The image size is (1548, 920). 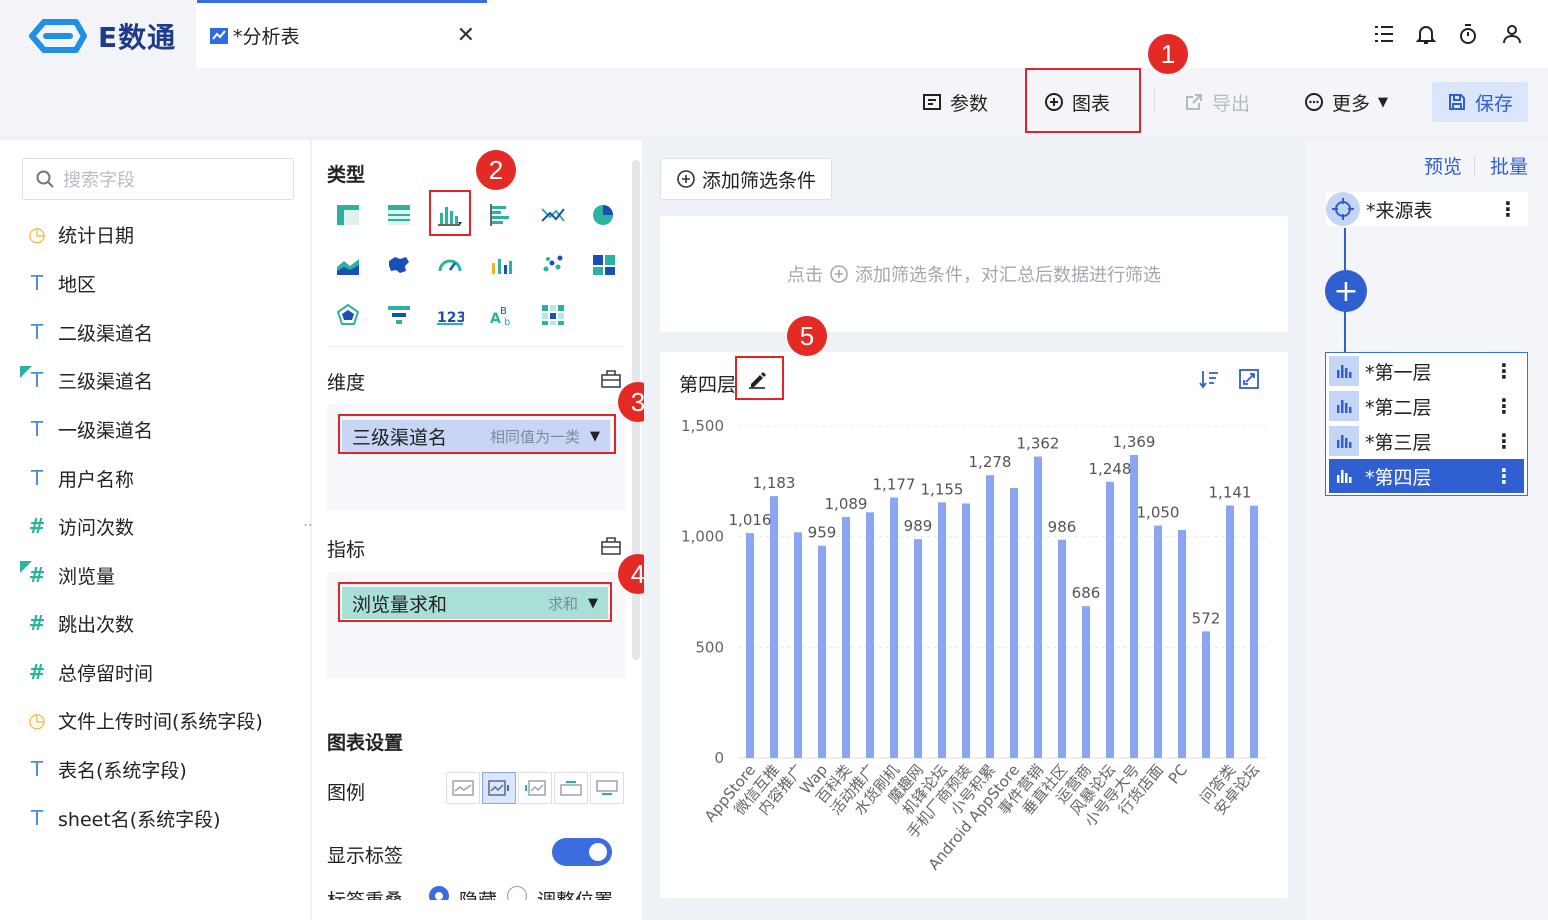 What do you see at coordinates (123, 818) in the screenshot?
I see `field-item: Tsheet名(系统字段)` at bounding box center [123, 818].